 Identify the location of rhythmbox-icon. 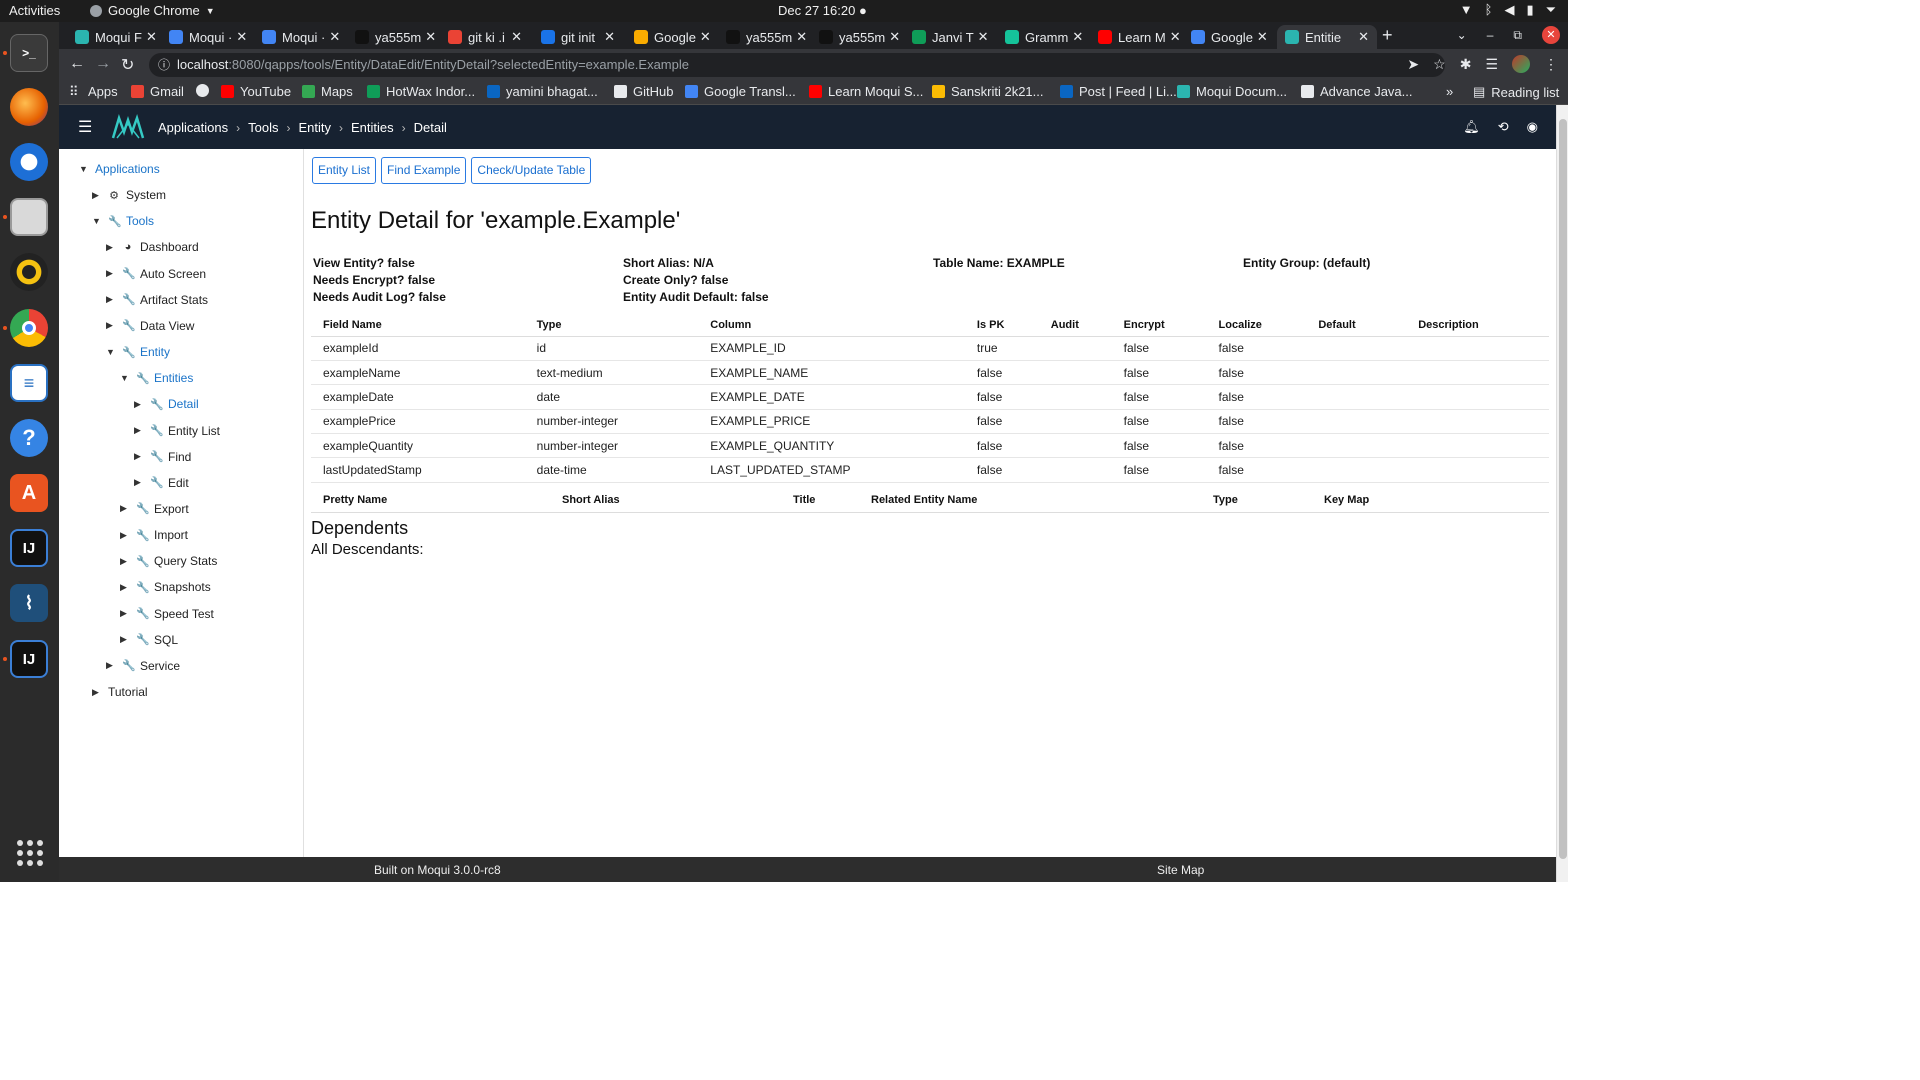
(29, 272).